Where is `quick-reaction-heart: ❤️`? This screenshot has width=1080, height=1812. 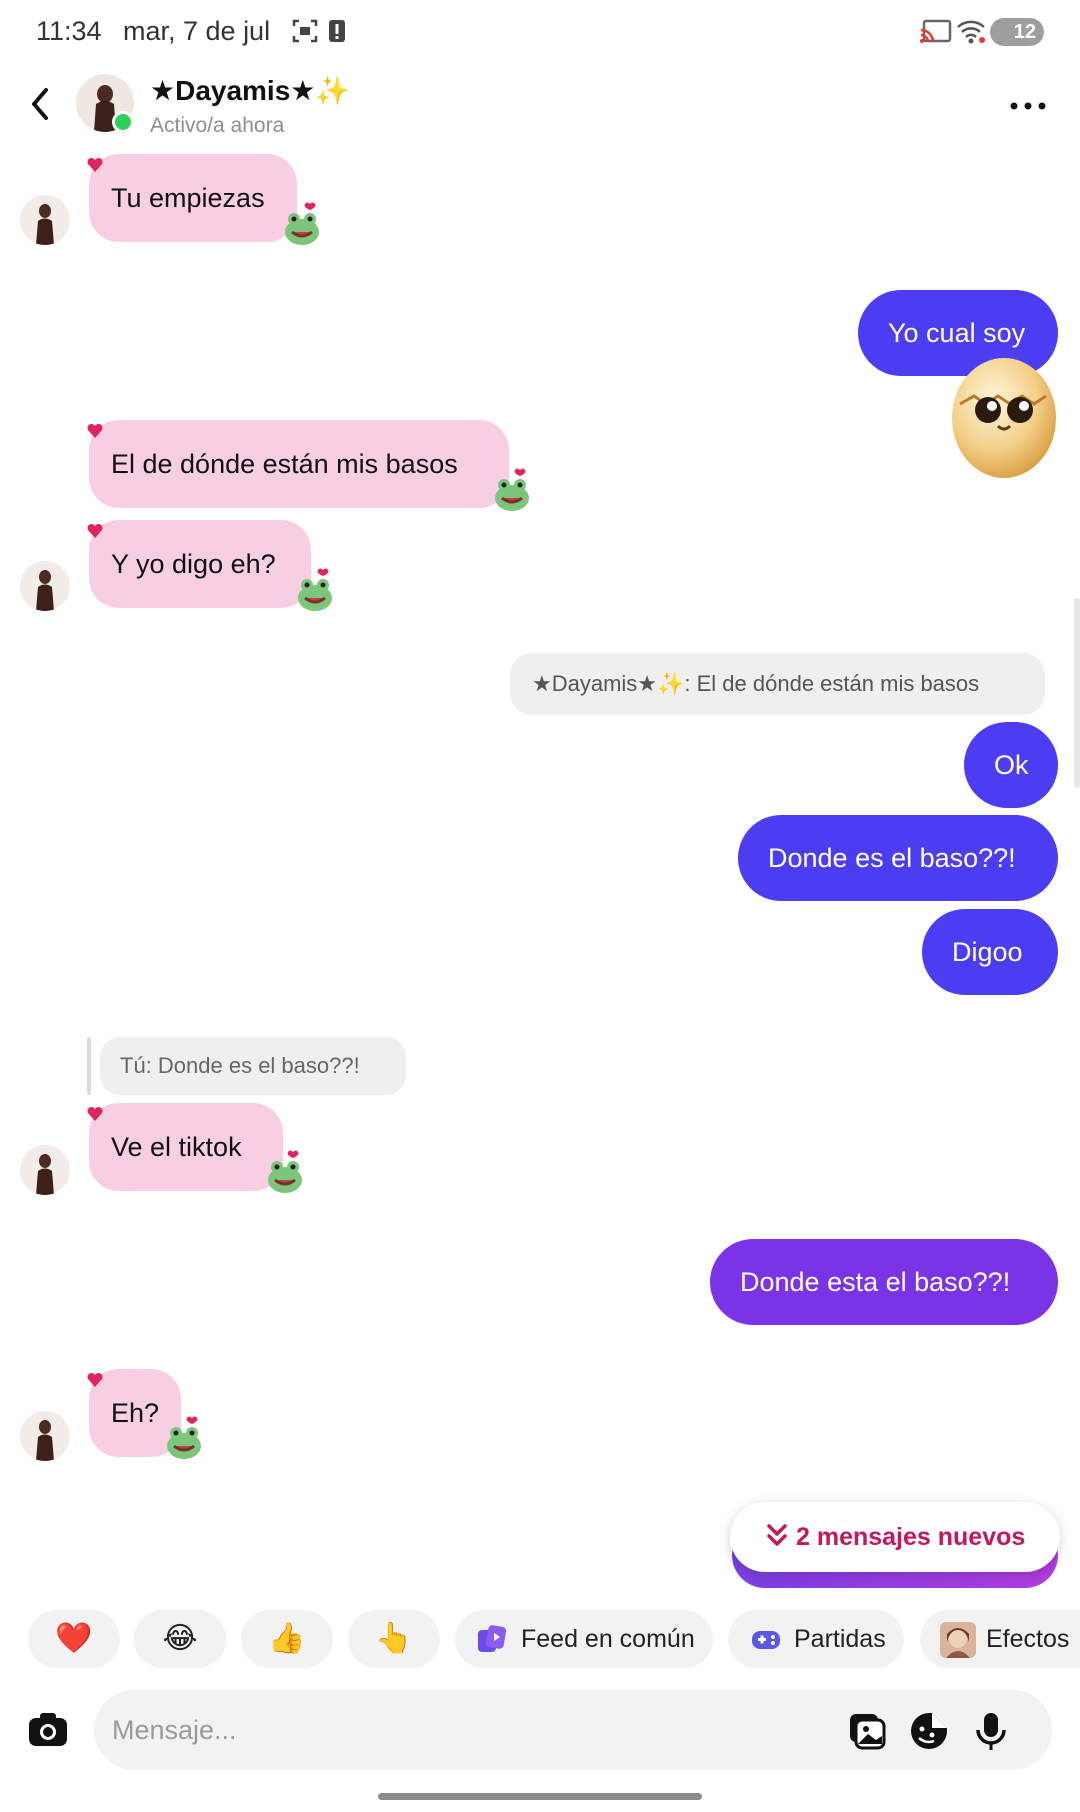
quick-reaction-heart: ❤️ is located at coordinates (74, 1639).